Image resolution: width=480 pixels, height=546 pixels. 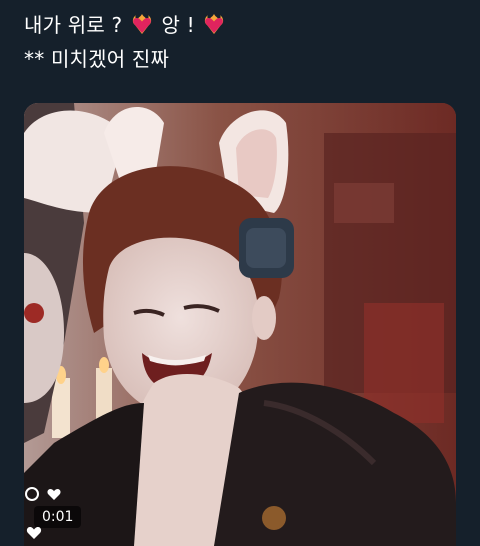 What do you see at coordinates (73, 25) in the screenshot?
I see `tweet-line-1-part-1: 내가 위로 ?` at bounding box center [73, 25].